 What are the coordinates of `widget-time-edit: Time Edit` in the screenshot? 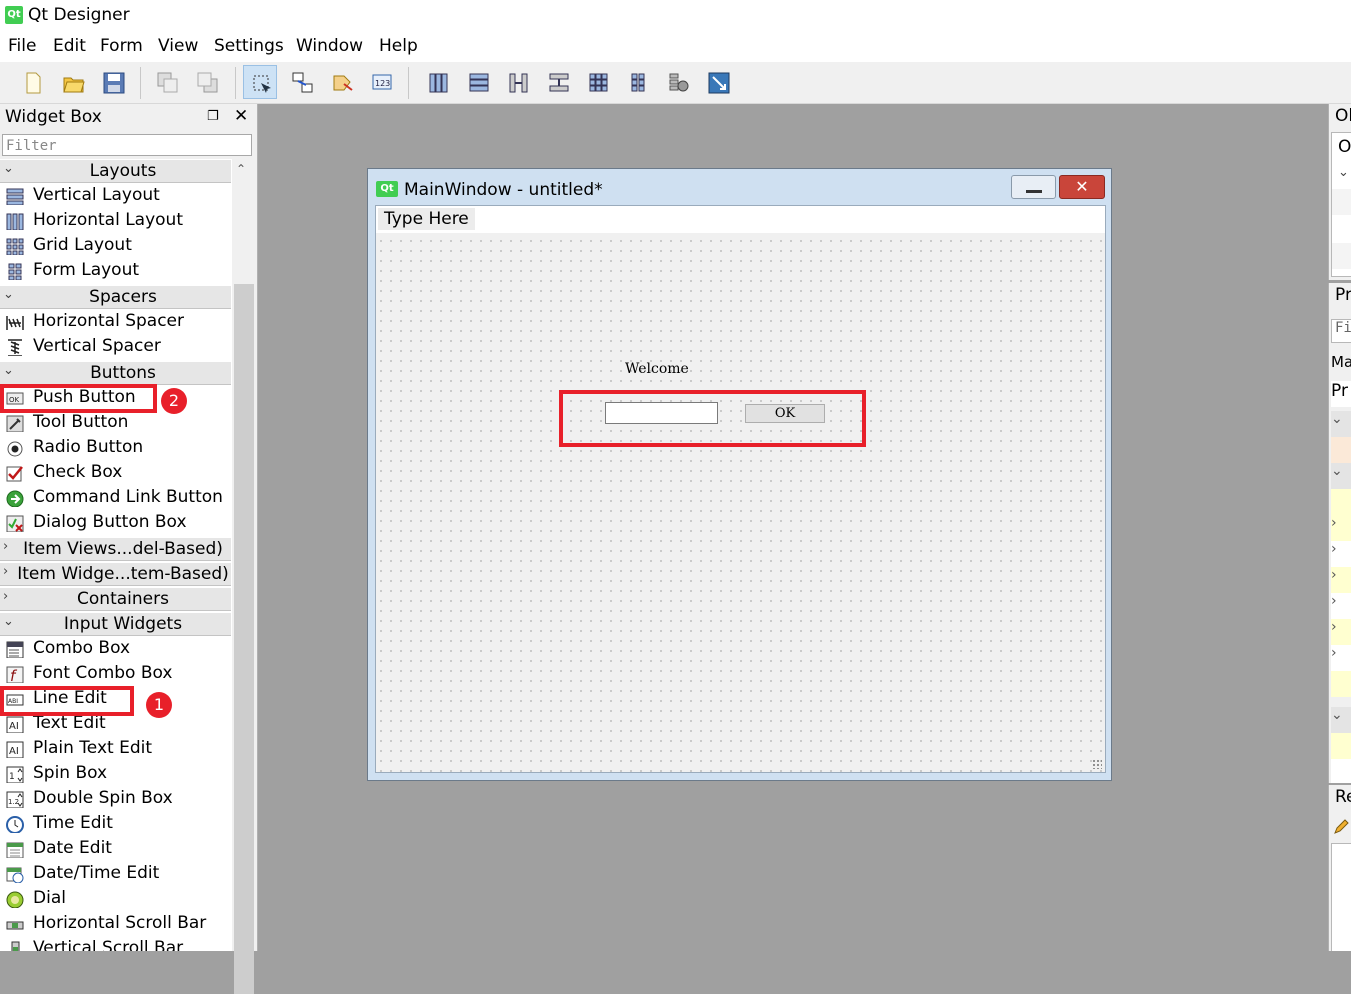 It's located at (115, 824).